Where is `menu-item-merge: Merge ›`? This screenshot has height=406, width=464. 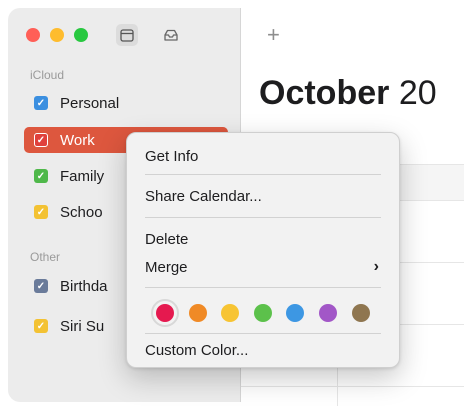 menu-item-merge: Merge › is located at coordinates (263, 267).